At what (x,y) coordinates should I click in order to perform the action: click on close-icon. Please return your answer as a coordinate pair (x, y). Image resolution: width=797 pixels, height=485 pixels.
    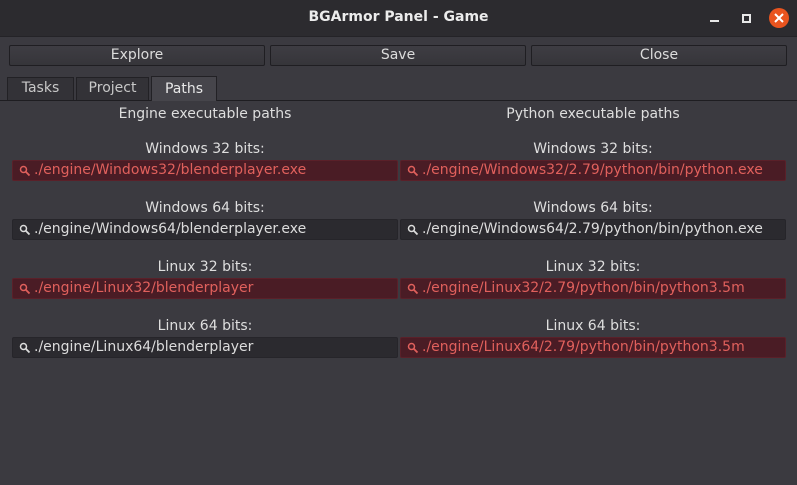
    Looking at the image, I should click on (779, 18).